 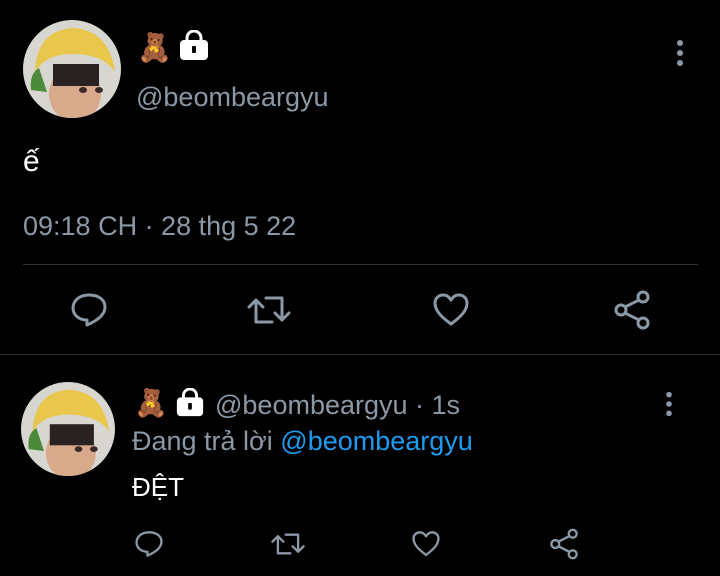 I want to click on tweet-timestamp: 09:18 CH · 28 thg 5 22, so click(x=160, y=226).